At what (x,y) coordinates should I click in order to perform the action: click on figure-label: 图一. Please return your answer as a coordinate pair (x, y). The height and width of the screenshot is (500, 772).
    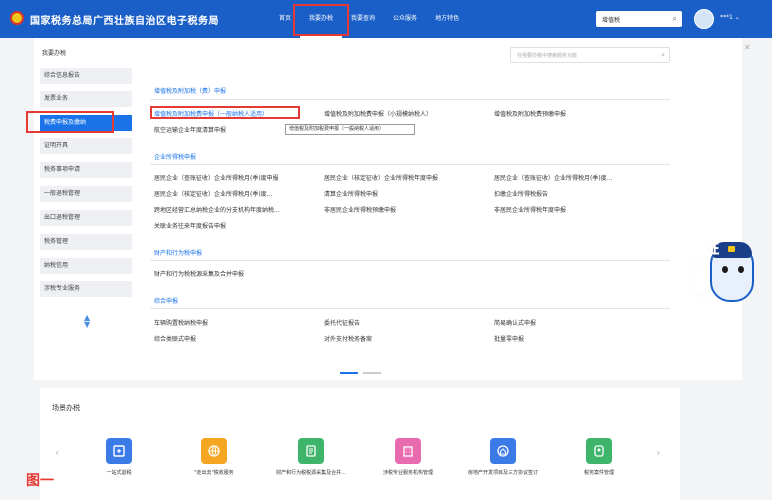
    Looking at the image, I should click on (40, 481).